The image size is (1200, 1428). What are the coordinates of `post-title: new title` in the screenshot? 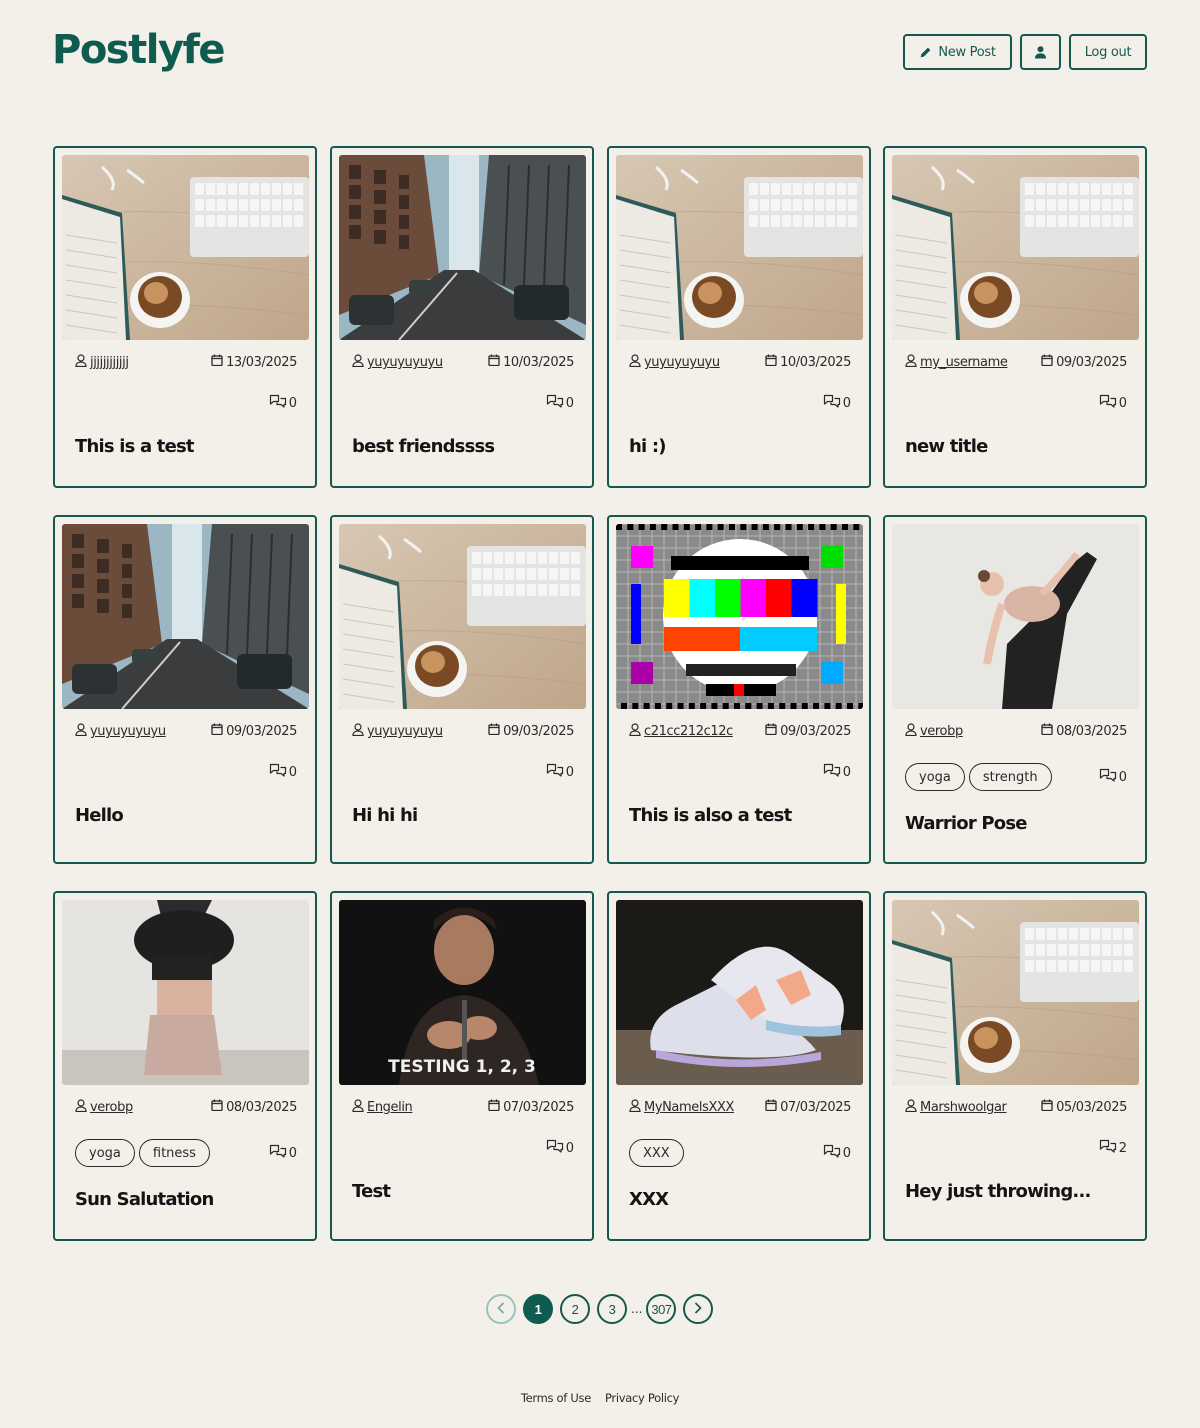 It's located at (946, 446).